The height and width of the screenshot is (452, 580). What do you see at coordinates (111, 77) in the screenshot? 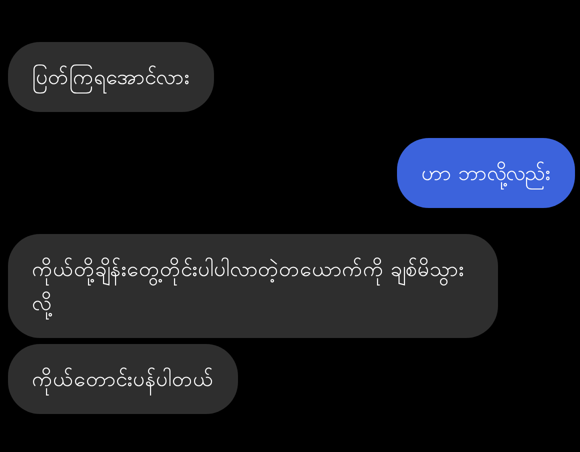
I see `message-bubble: ပြတ်ကြရအောင်လား` at bounding box center [111, 77].